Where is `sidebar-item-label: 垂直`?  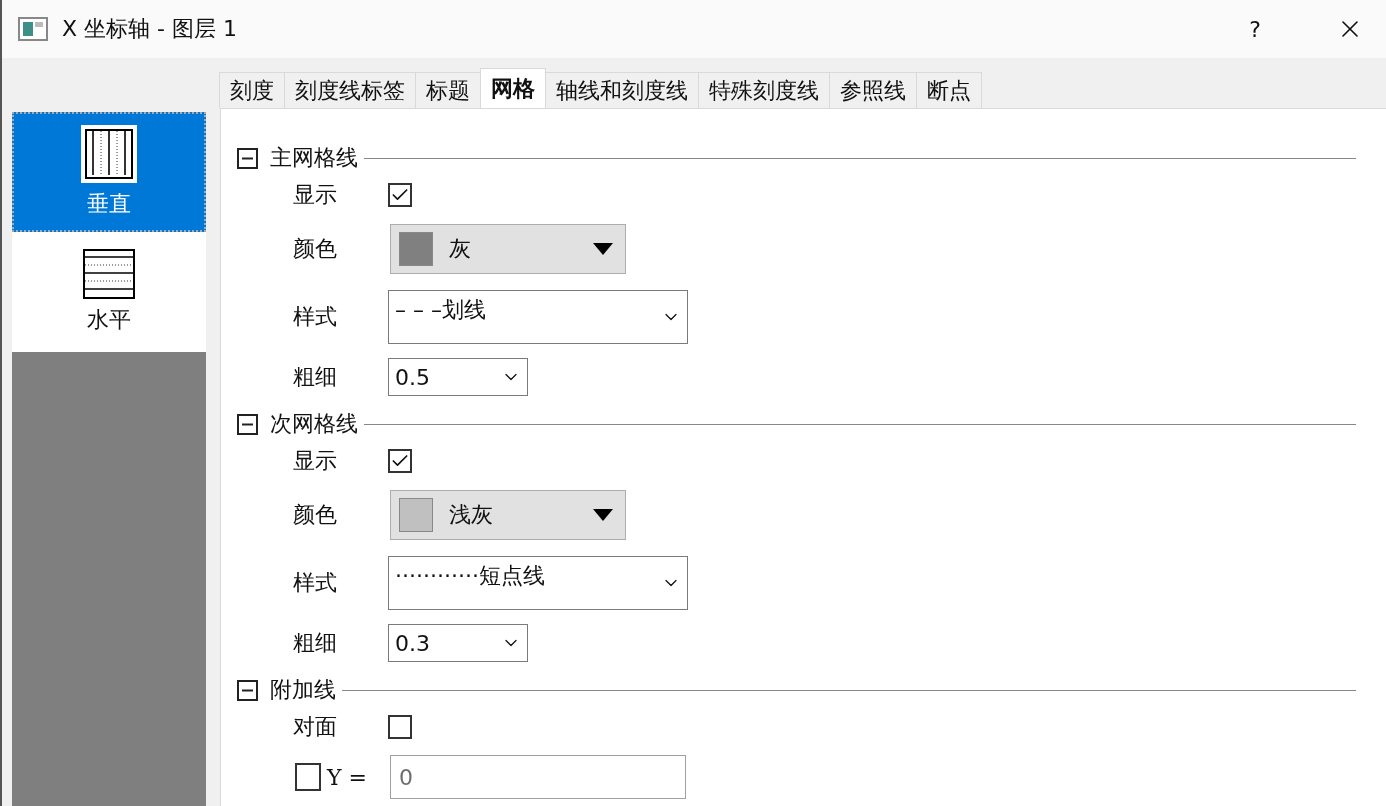
sidebar-item-label: 垂直 is located at coordinates (109, 204).